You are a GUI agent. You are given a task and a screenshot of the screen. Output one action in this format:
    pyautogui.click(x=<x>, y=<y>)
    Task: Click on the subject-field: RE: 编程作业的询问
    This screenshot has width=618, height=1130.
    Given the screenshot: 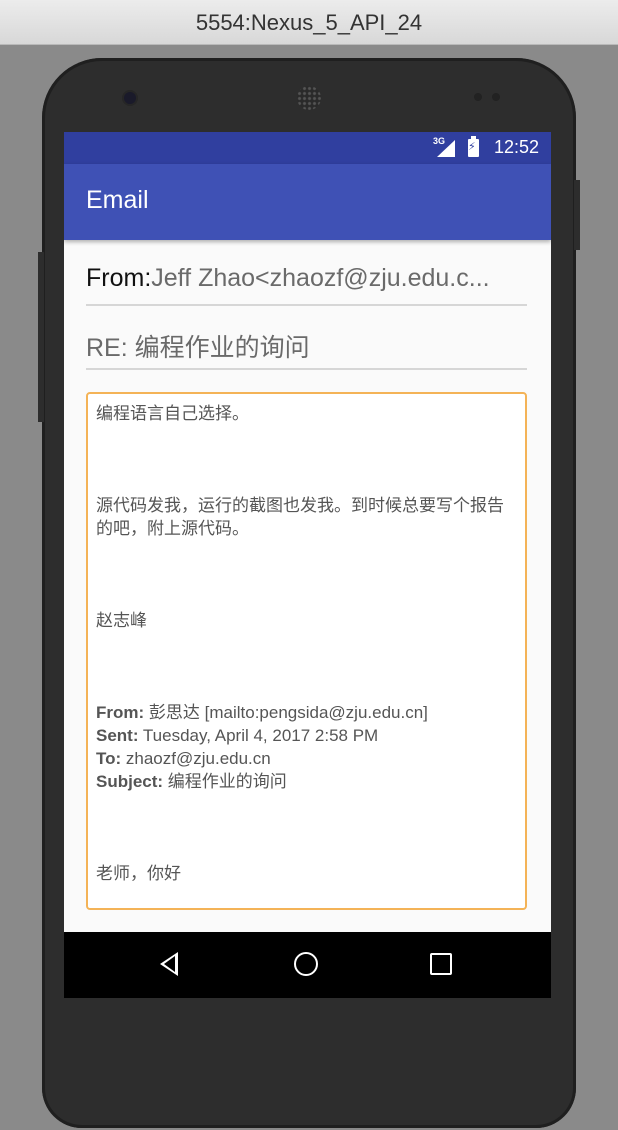 What is the action you would take?
    pyautogui.click(x=306, y=349)
    